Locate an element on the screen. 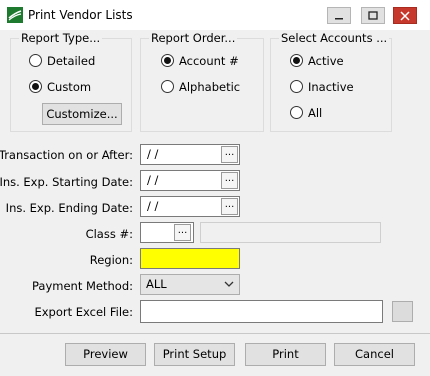 This screenshot has width=430, height=376. report-order-group: Report Order... Account # Alphabetic is located at coordinates (202, 81).